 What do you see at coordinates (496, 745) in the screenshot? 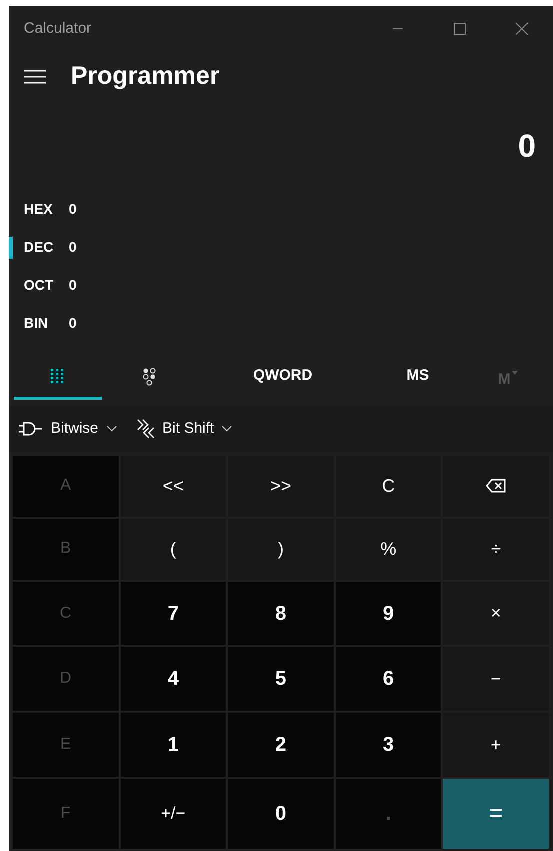
I see `key-button: +` at bounding box center [496, 745].